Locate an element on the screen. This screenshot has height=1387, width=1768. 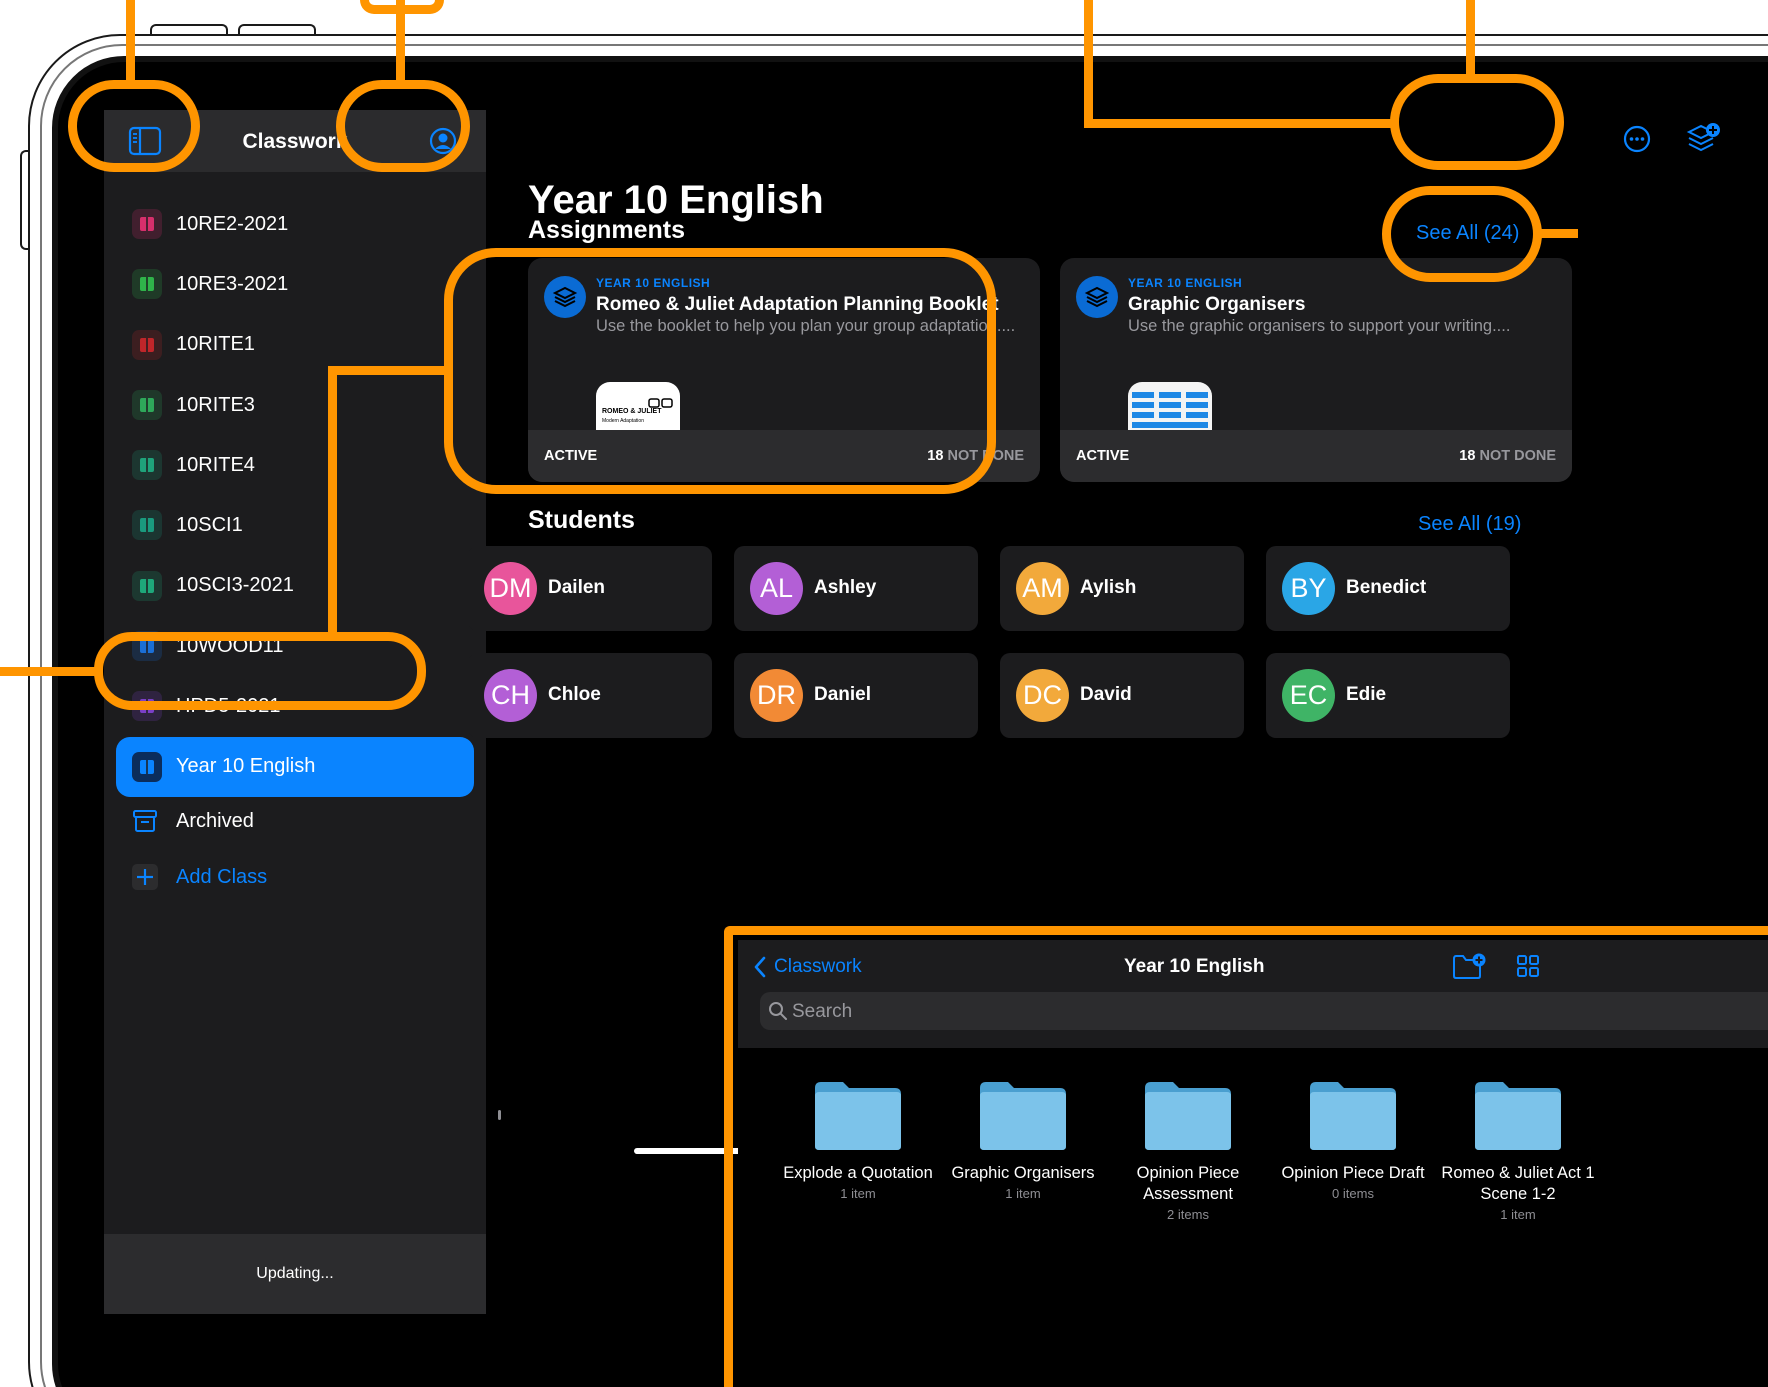
sidebar-item-year-10-english: Year 10 English is located at coordinates (295, 766).